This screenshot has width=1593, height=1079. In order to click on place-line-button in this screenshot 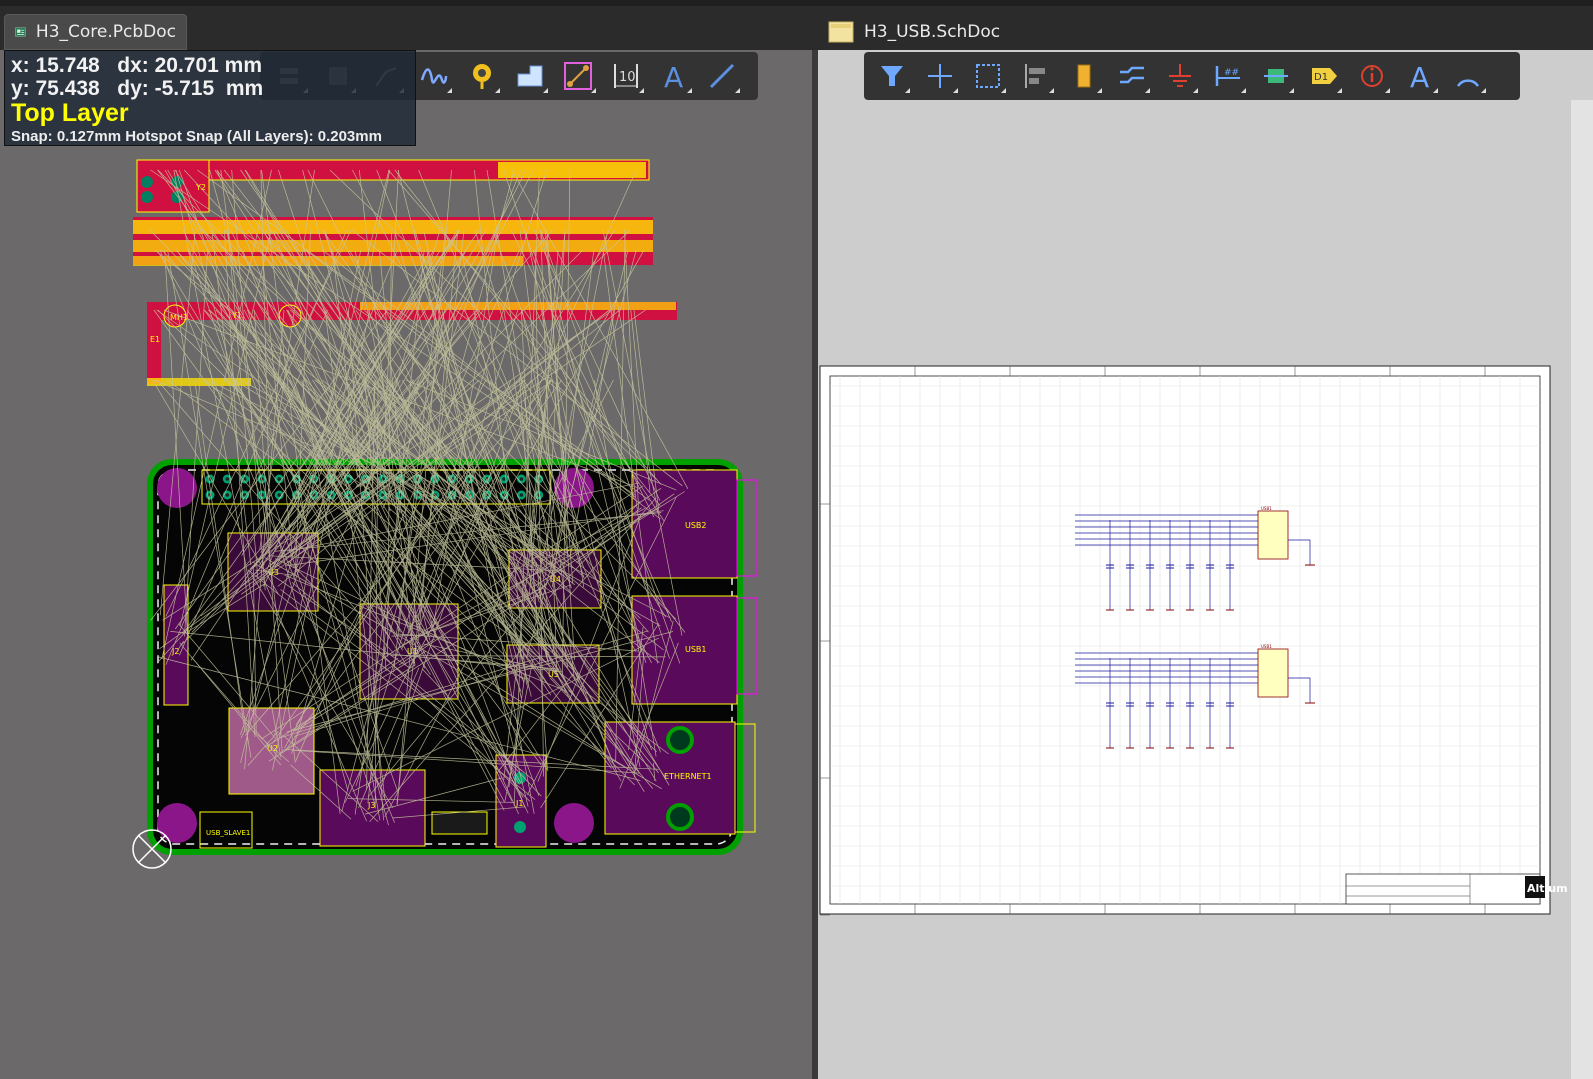, I will do `click(578, 76)`.